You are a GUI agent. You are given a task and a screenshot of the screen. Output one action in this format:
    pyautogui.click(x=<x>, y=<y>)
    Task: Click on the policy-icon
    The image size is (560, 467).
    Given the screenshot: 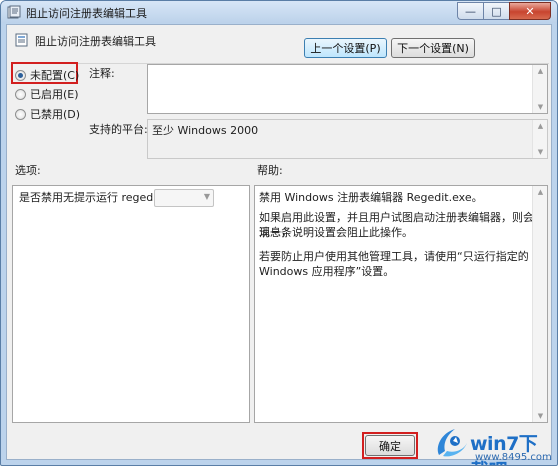 What is the action you would take?
    pyautogui.click(x=14, y=12)
    